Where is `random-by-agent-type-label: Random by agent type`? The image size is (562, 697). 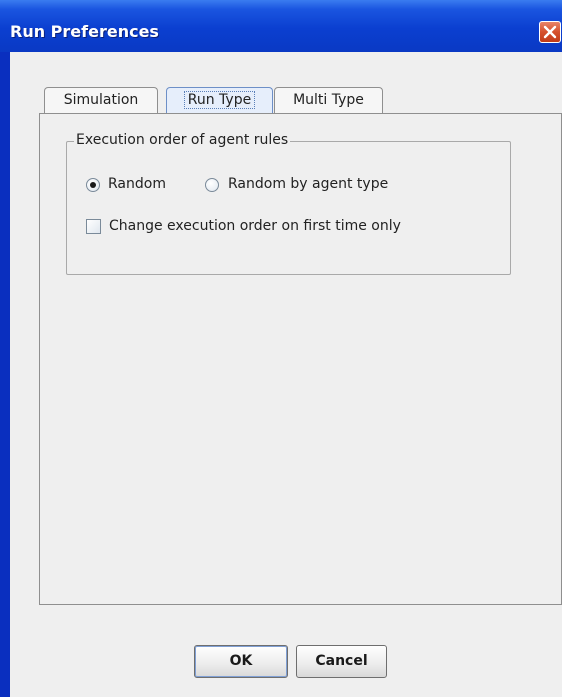
random-by-agent-type-label: Random by agent type is located at coordinates (308, 184).